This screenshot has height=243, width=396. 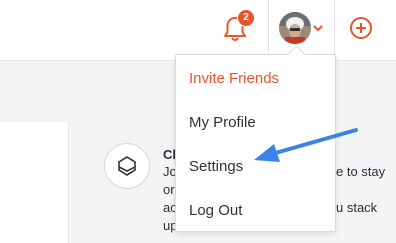 What do you see at coordinates (306, 145) in the screenshot?
I see `pointer-arrow` at bounding box center [306, 145].